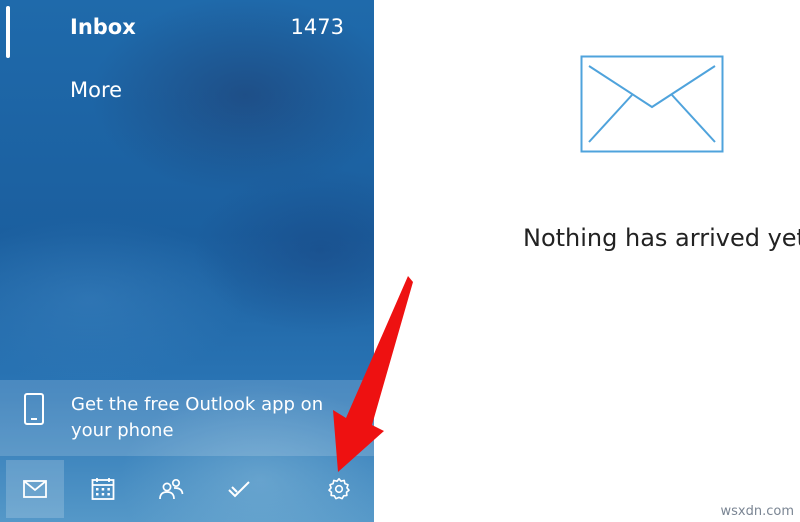 The width and height of the screenshot is (800, 522). I want to click on people-icon, so click(171, 489).